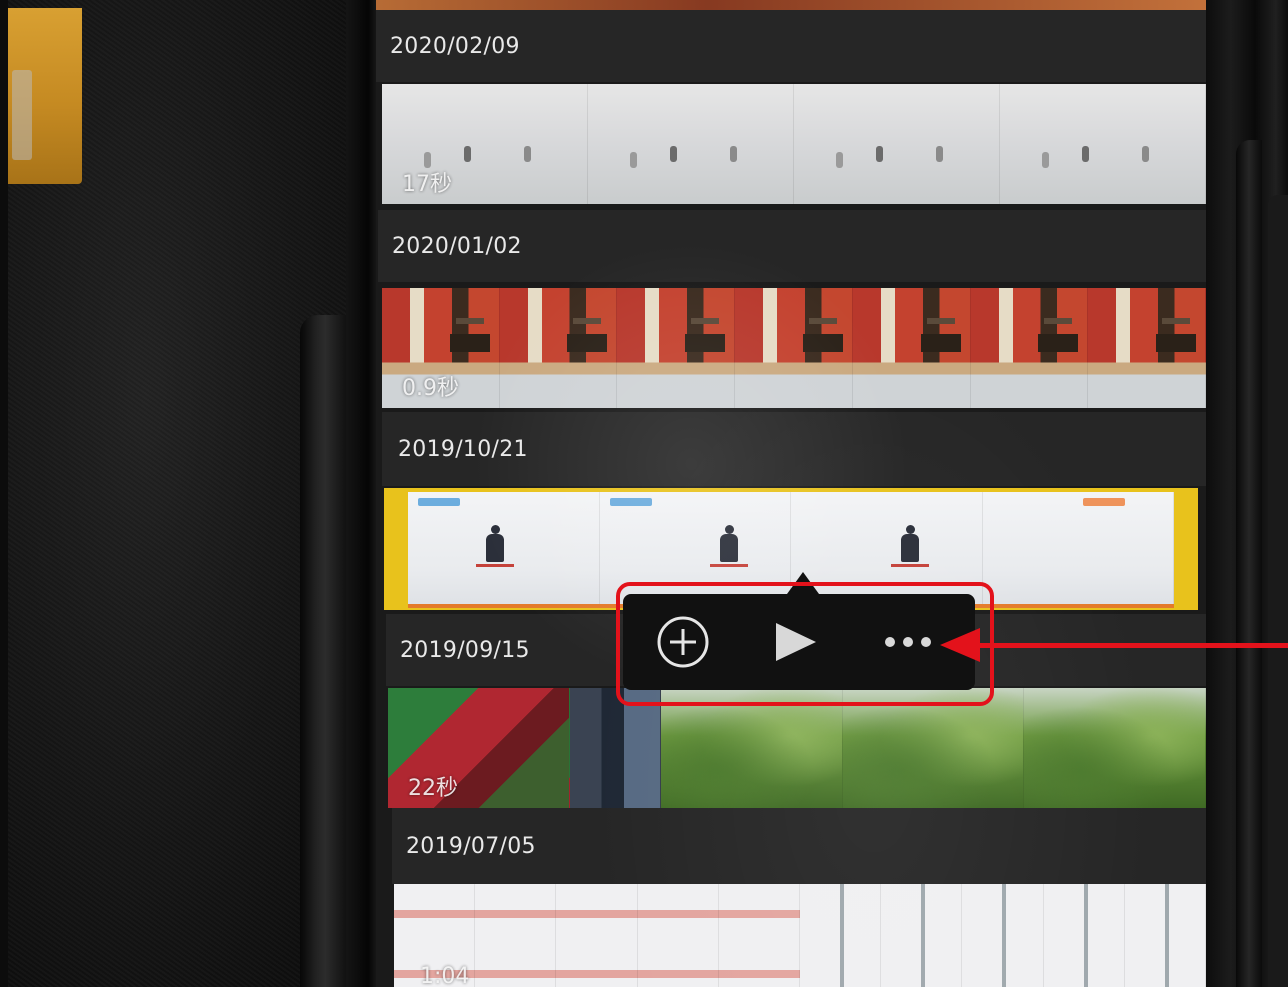 The image size is (1288, 987). Describe the element at coordinates (1132, 645) in the screenshot. I see `annotation-arrow-shaft` at that location.